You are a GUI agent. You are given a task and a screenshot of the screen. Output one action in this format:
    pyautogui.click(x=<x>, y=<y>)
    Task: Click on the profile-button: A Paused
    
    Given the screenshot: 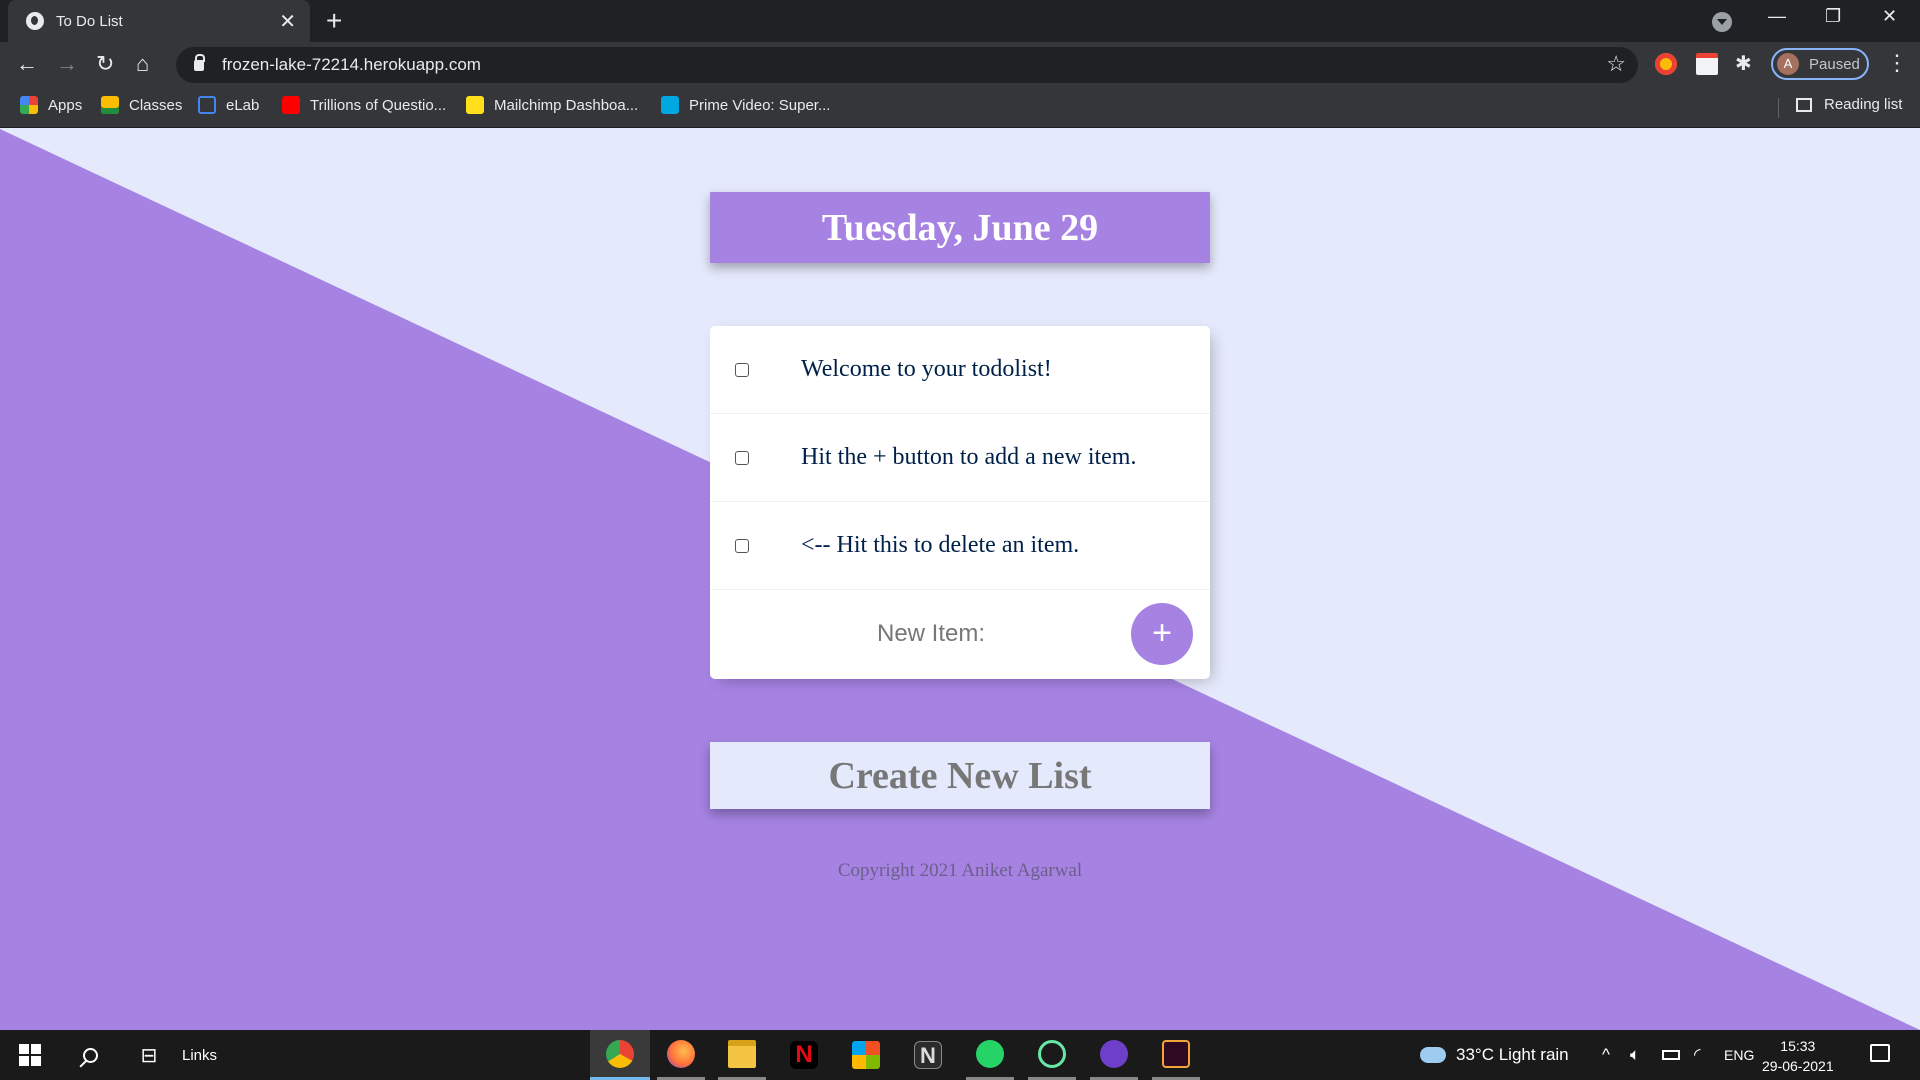 What is the action you would take?
    pyautogui.click(x=1820, y=64)
    